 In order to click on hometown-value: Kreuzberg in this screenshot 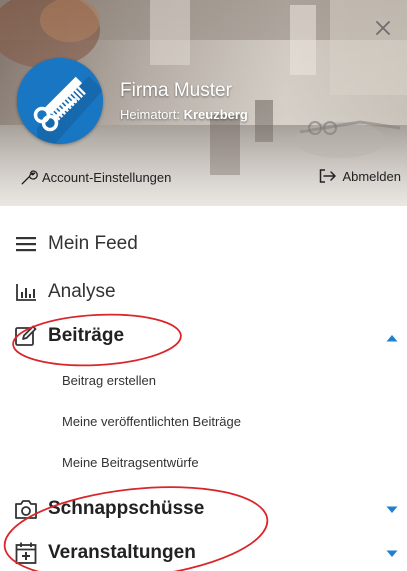, I will do `click(215, 114)`.